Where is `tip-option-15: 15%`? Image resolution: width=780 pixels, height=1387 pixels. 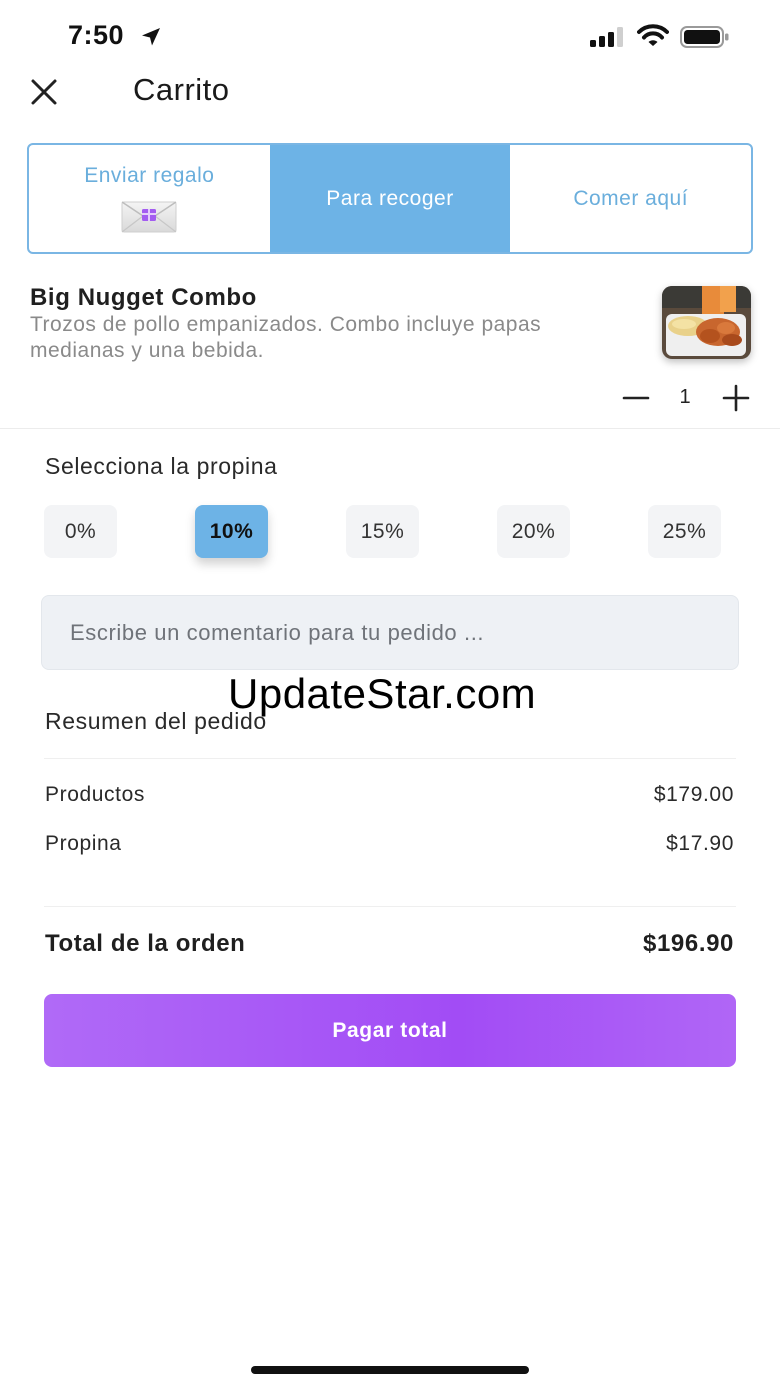 tip-option-15: 15% is located at coordinates (382, 531).